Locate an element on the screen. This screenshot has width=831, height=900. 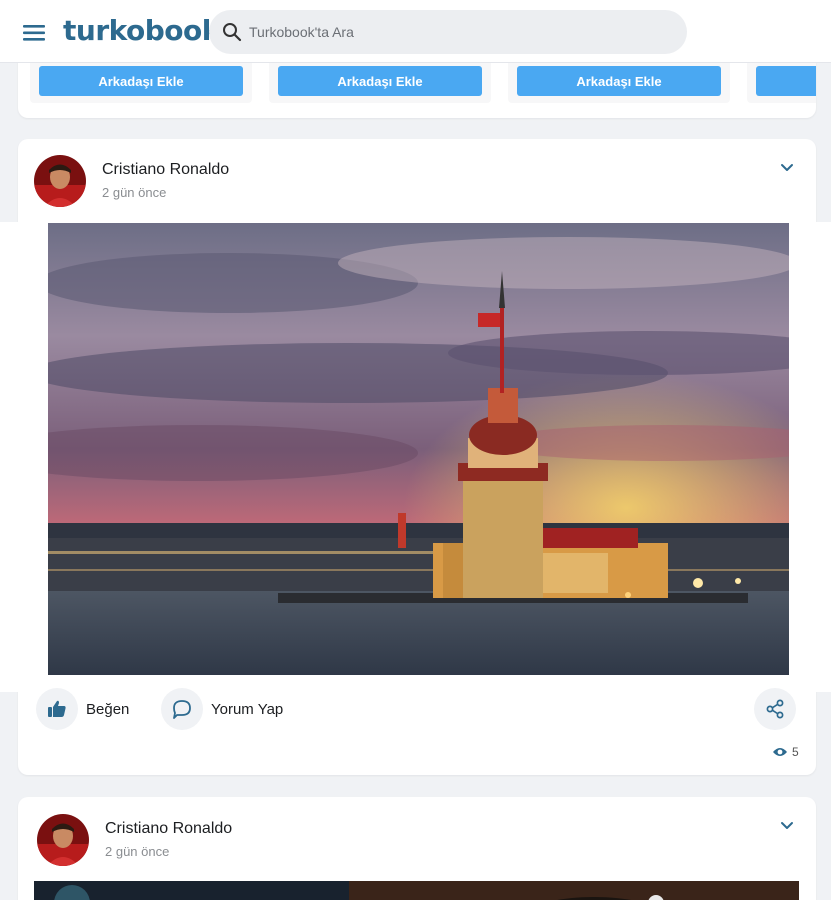
comment-label: Yorum Yap is located at coordinates (247, 709).